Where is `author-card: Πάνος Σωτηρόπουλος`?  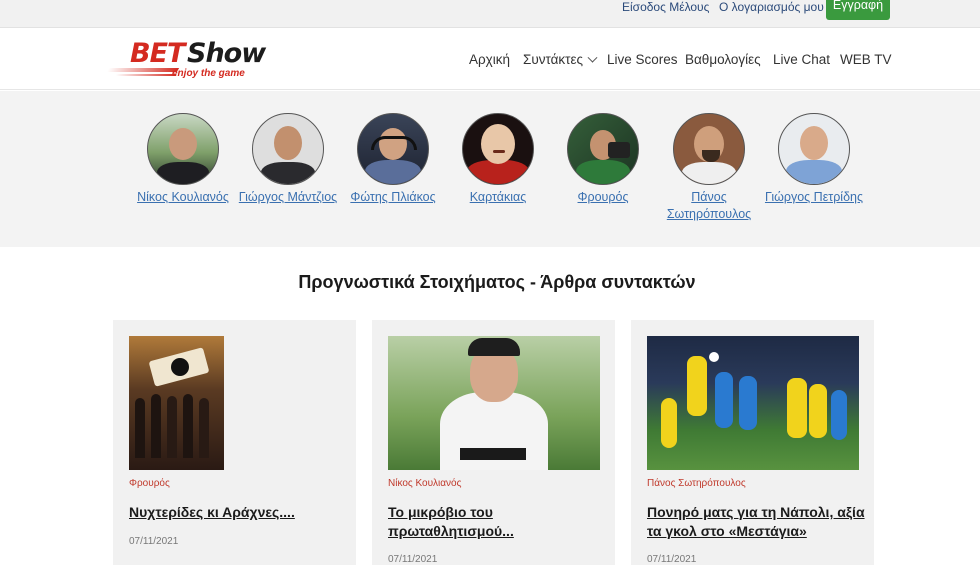 author-card: Πάνος Σωτηρόπουλος is located at coordinates (709, 168).